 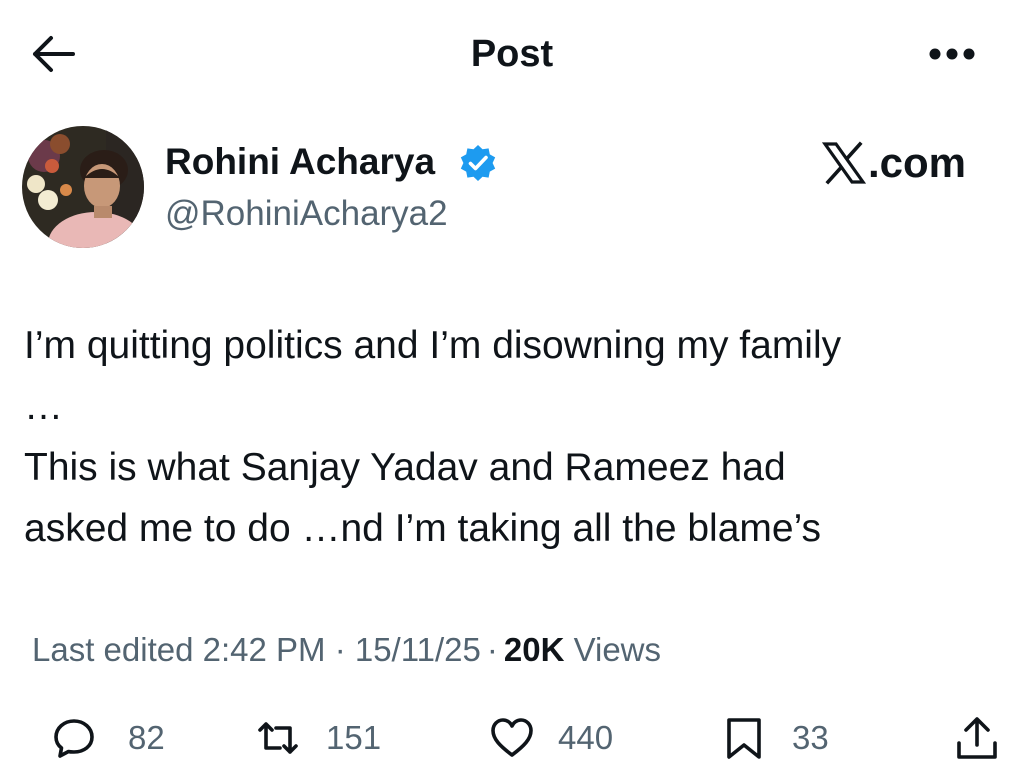 I want to click on tweet-meta: Last edited 2:42 PM · 15/11/25 · 20K Views, so click(x=346, y=650).